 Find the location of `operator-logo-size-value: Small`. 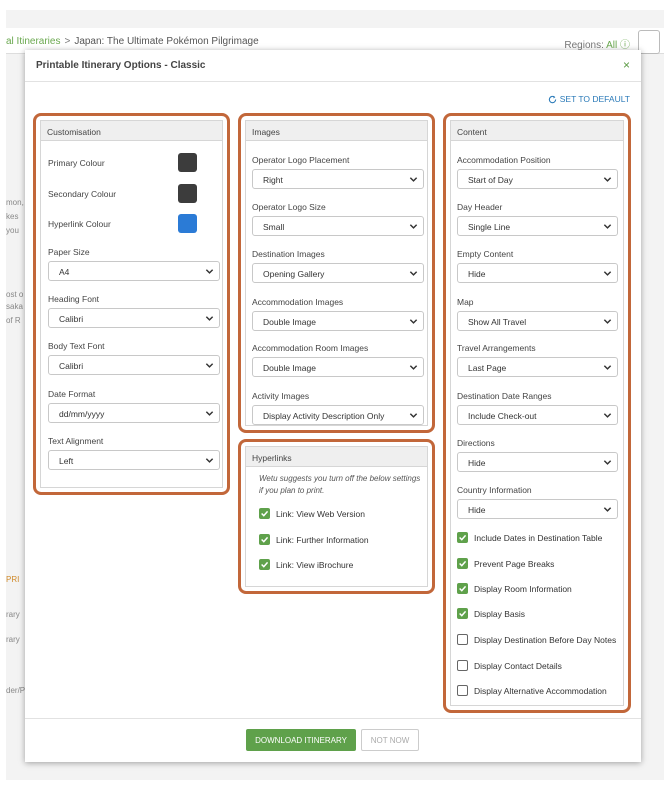

operator-logo-size-value: Small is located at coordinates (274, 227).